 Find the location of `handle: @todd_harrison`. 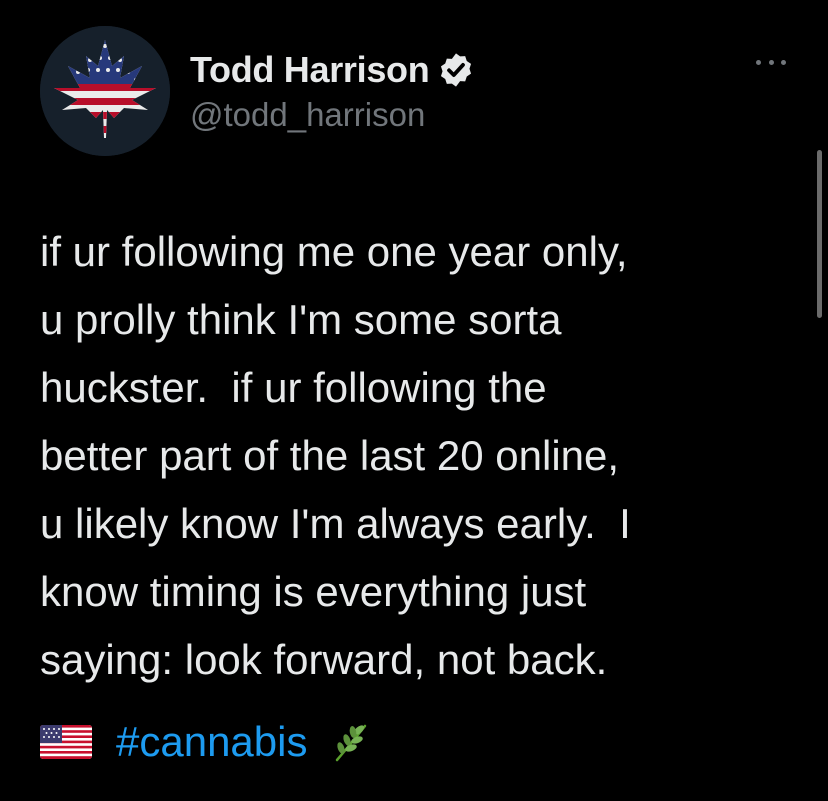

handle: @todd_harrison is located at coordinates (332, 115).